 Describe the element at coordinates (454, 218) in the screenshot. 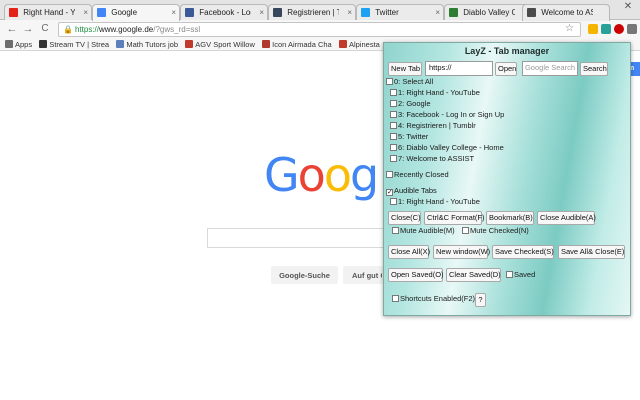

I see `ctrl-c-format-button: Ctrl&C Format(F)` at that location.